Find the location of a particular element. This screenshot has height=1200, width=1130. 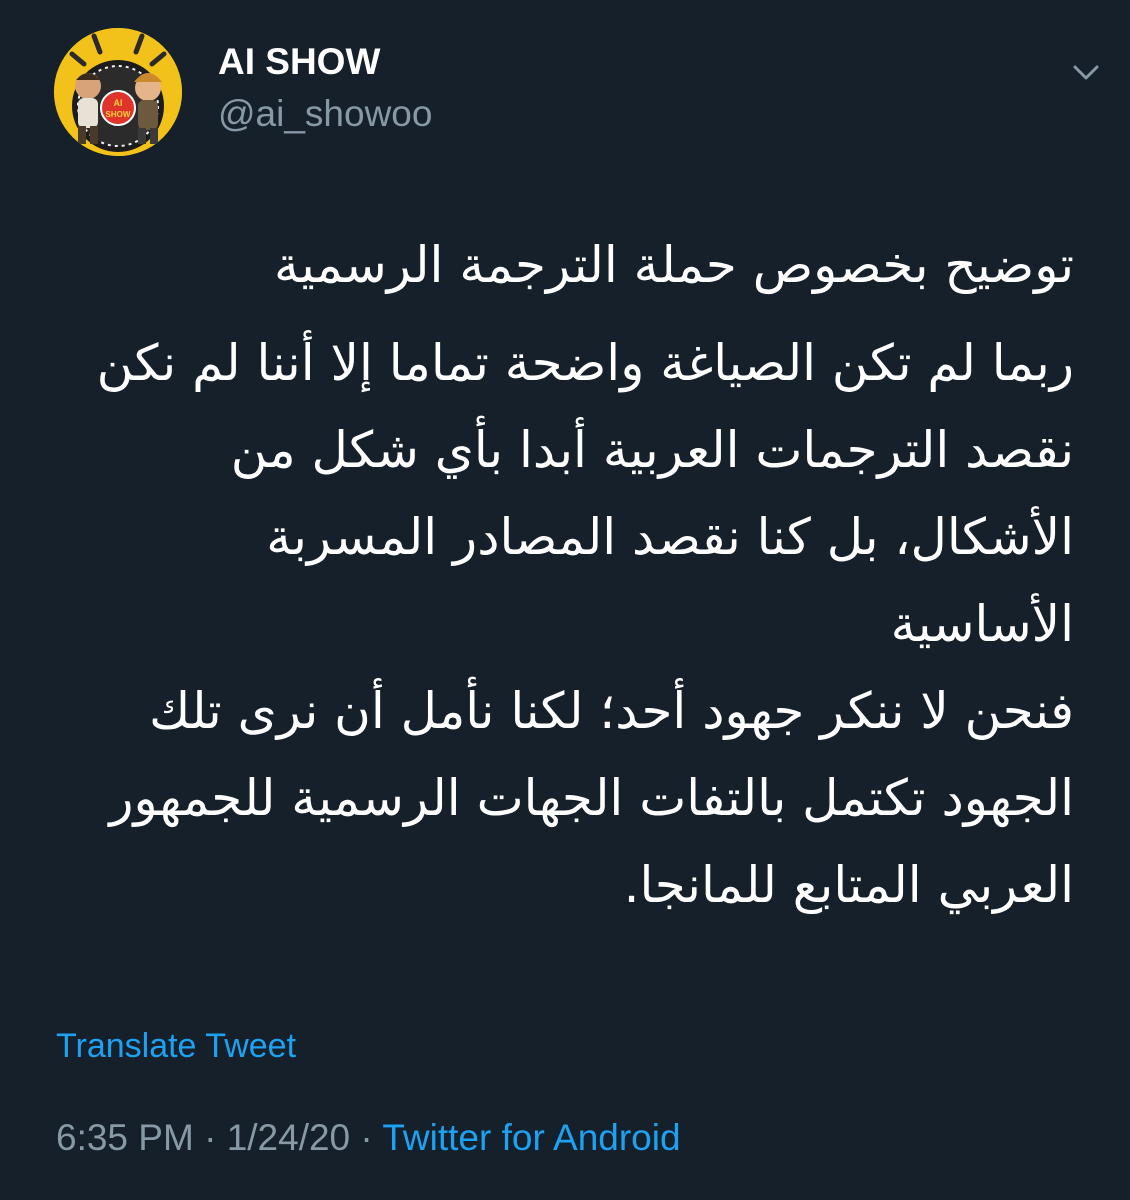

tweet-paragraph: توضيح بخصوص حملة الترجمة الرسمية is located at coordinates (674, 265).